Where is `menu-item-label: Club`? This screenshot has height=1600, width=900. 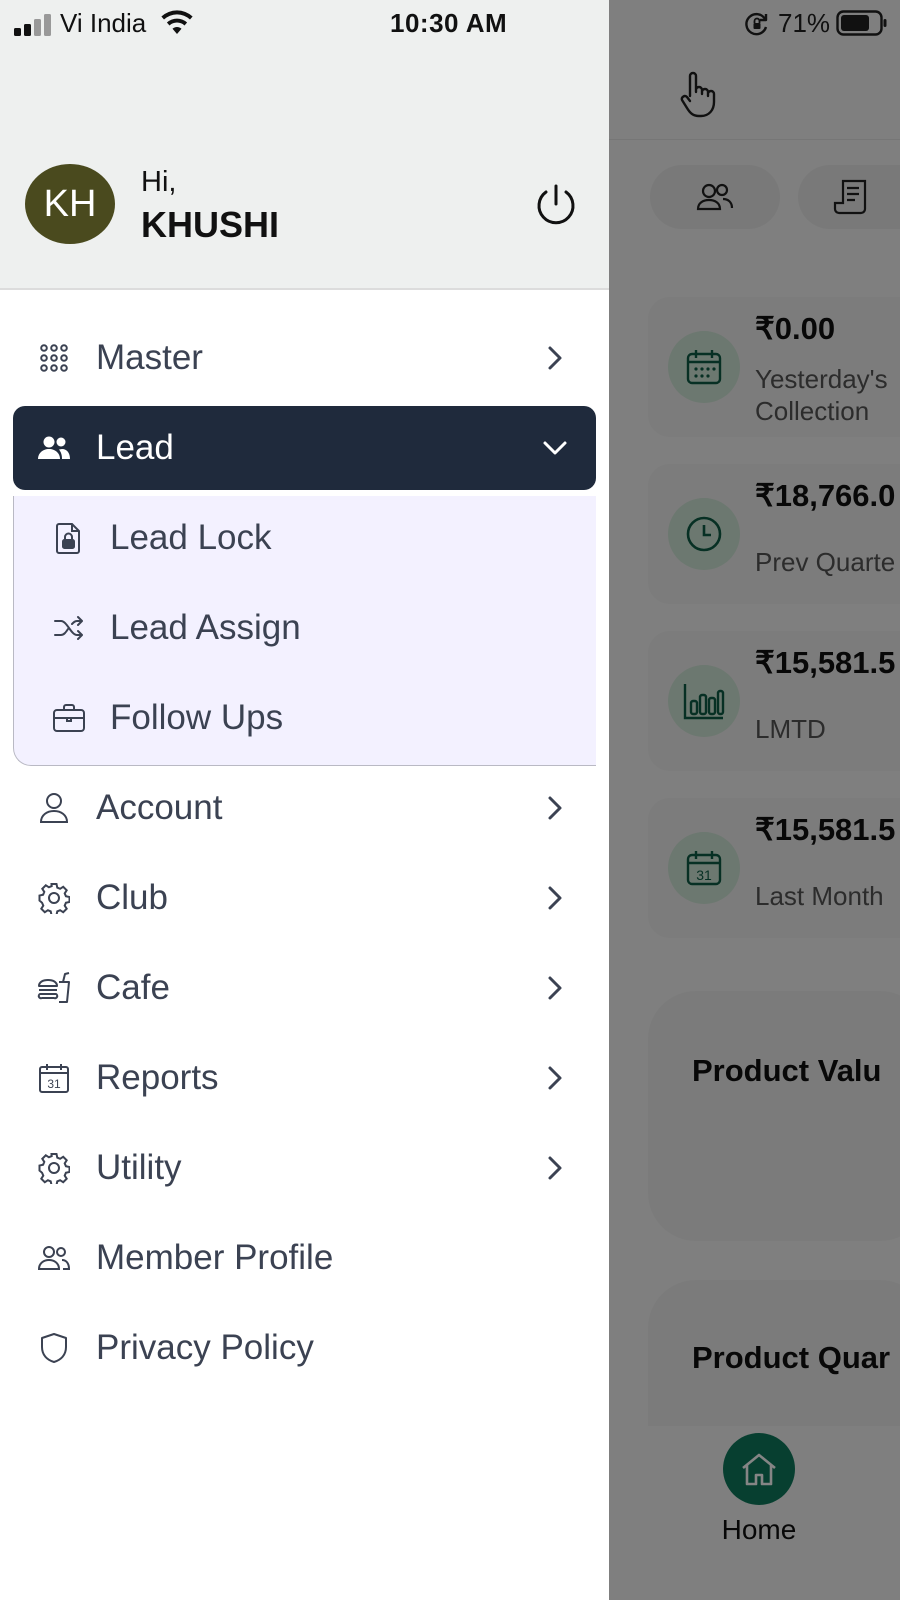
menu-item-label: Club is located at coordinates (132, 897).